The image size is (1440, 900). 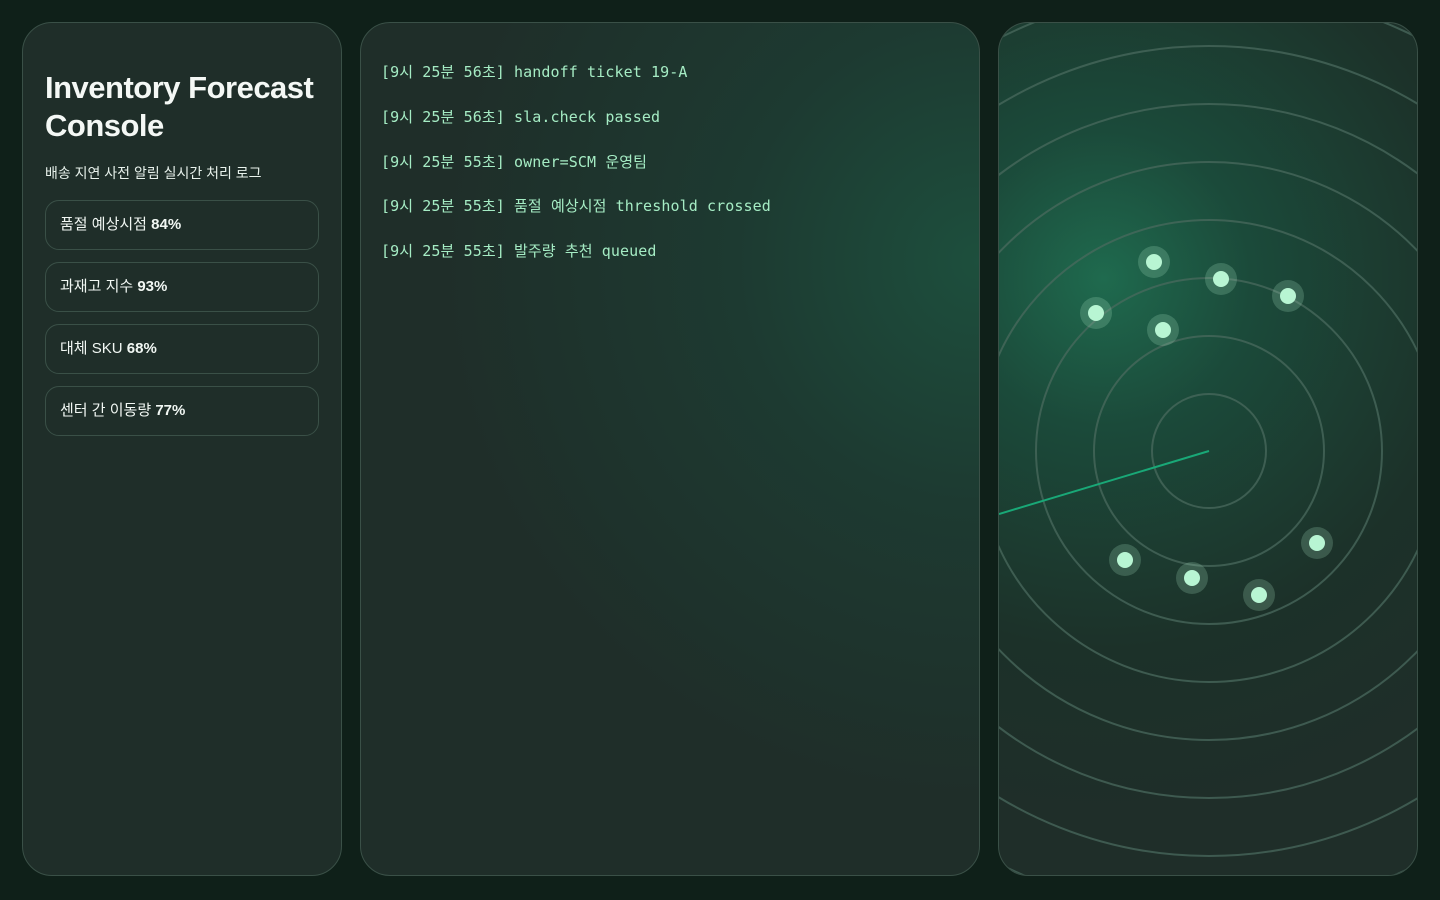 What do you see at coordinates (1104, 482) in the screenshot?
I see `radar-sweep-line` at bounding box center [1104, 482].